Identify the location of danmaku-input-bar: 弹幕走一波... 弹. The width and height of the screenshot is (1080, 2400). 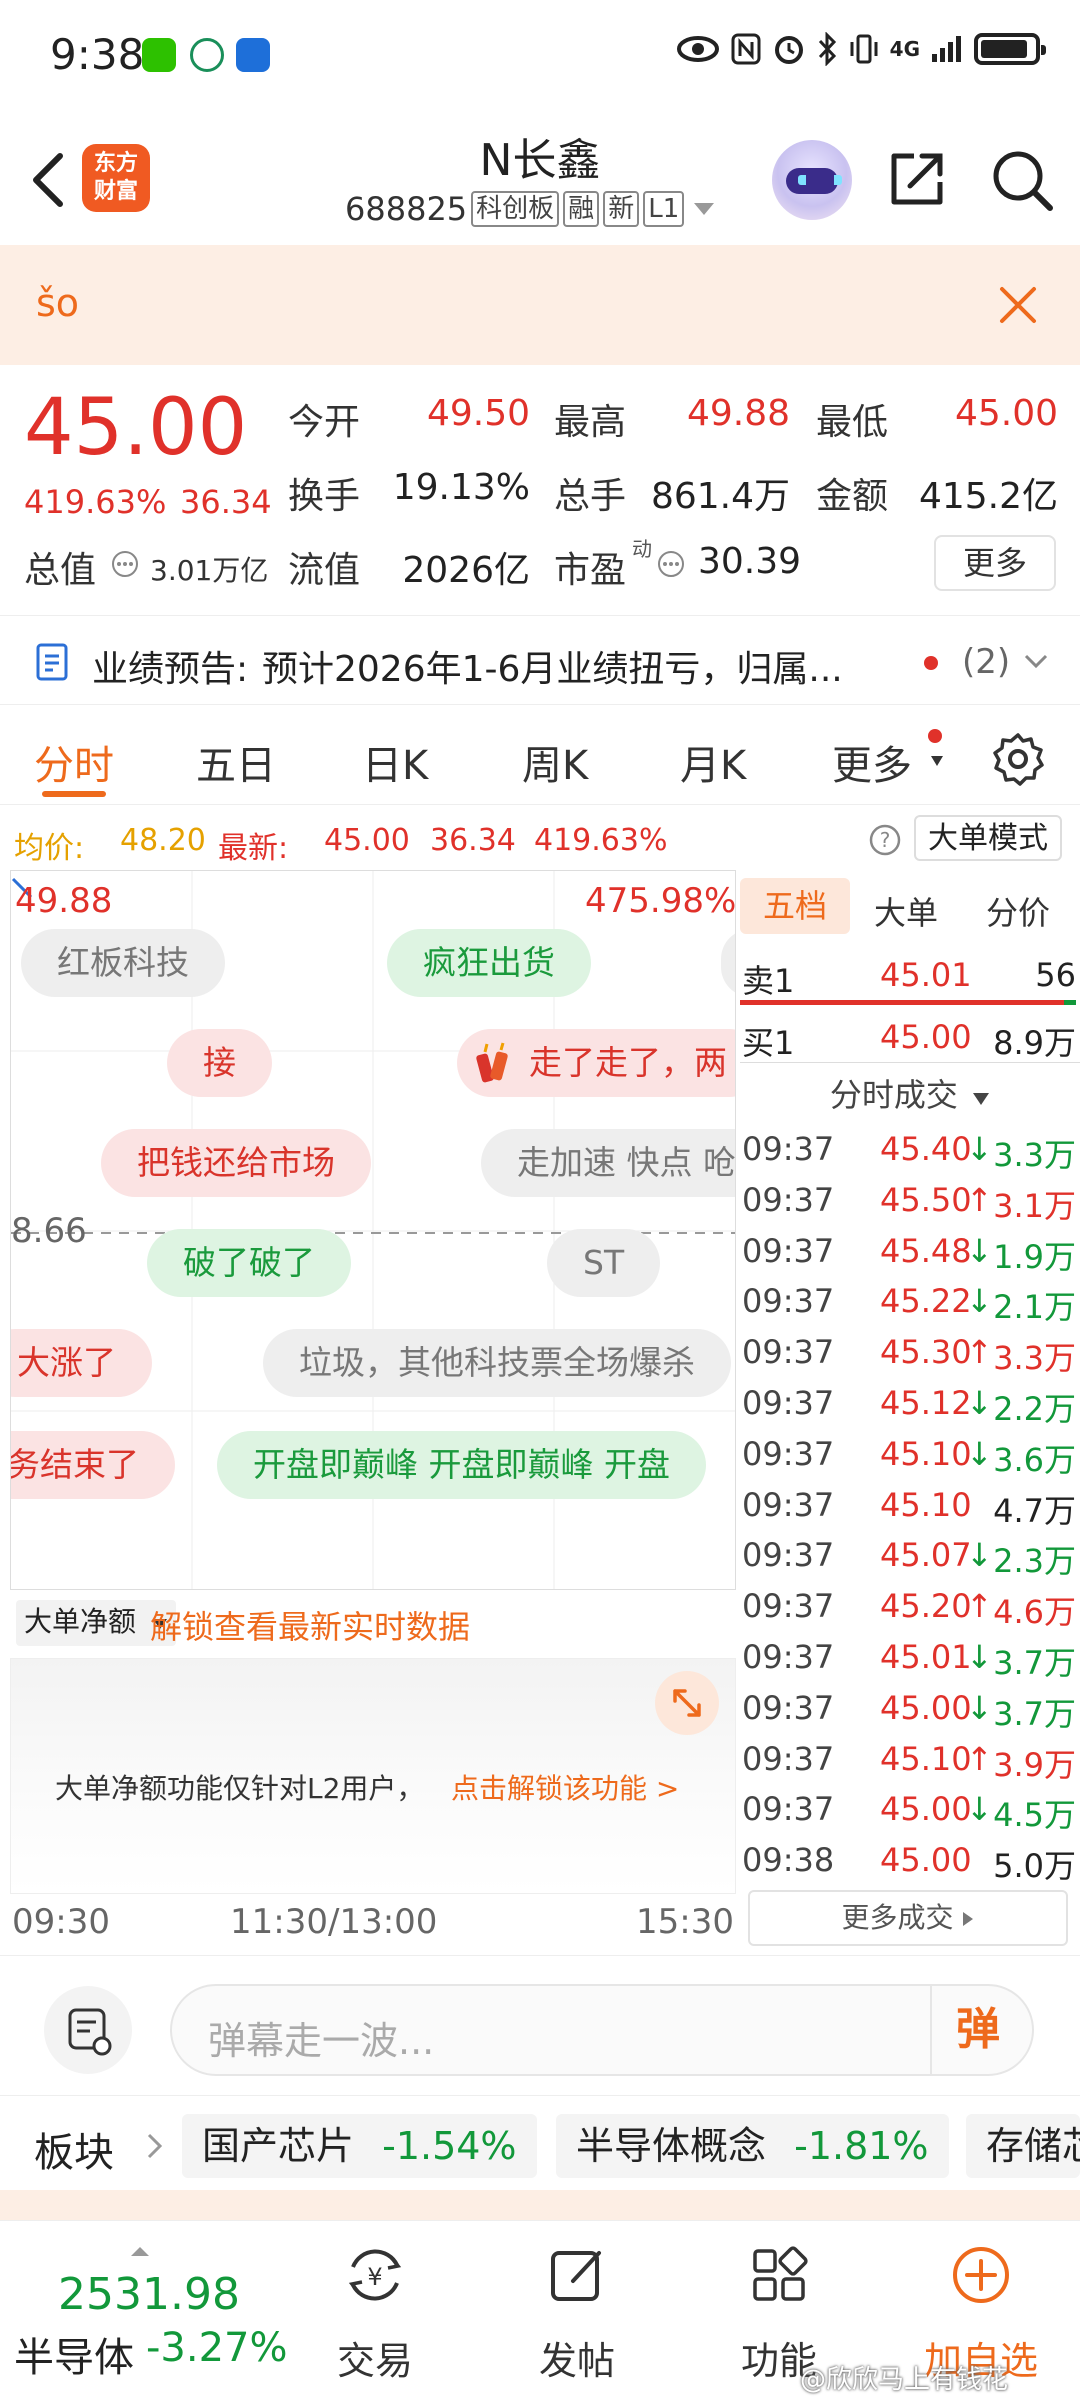
(540, 2025).